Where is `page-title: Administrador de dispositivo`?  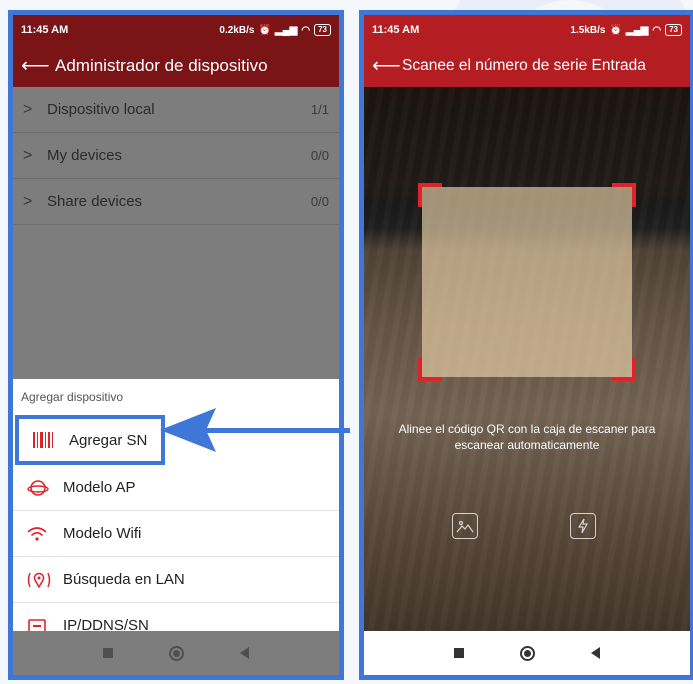
page-title: Administrador de dispositivo is located at coordinates (161, 65).